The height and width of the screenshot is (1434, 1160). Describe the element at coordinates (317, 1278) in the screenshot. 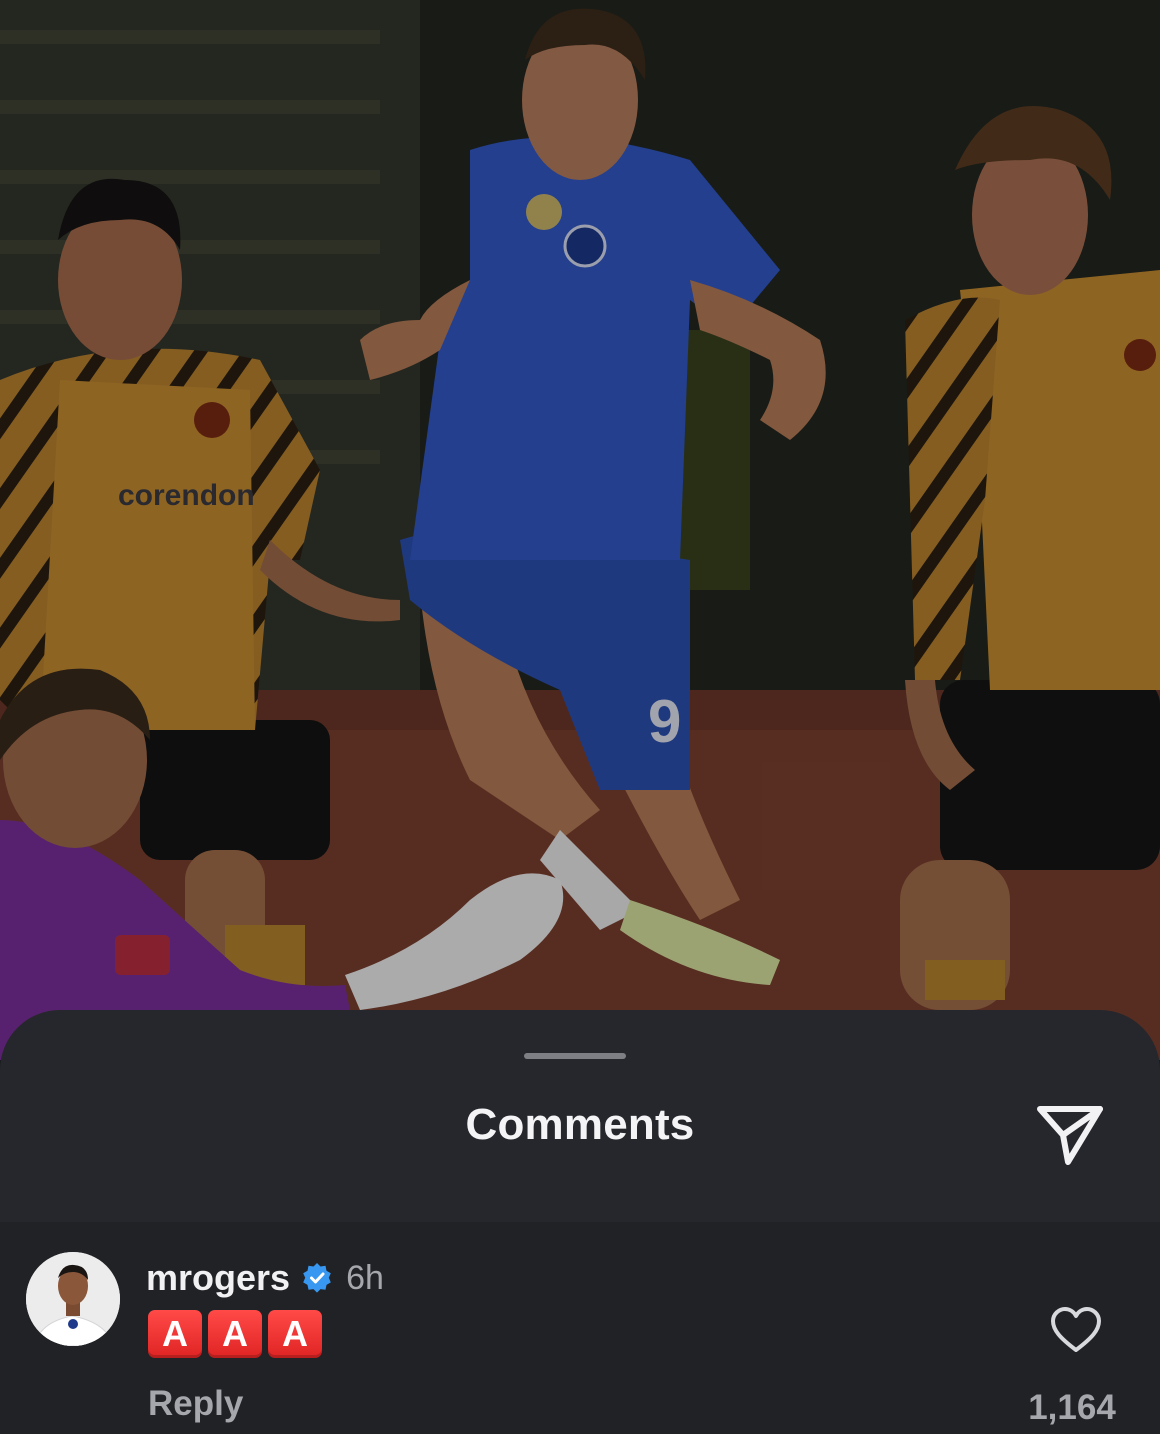

I see `verified-badge-icon` at that location.